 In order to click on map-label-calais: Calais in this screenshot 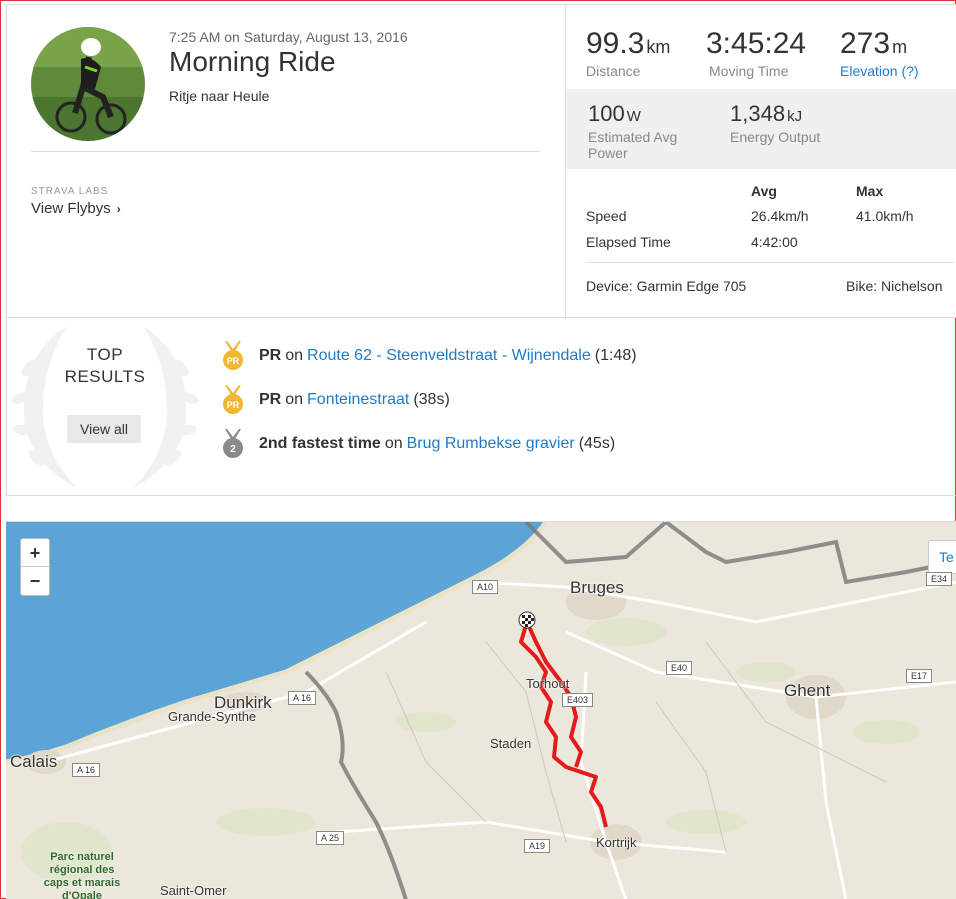, I will do `click(34, 761)`.